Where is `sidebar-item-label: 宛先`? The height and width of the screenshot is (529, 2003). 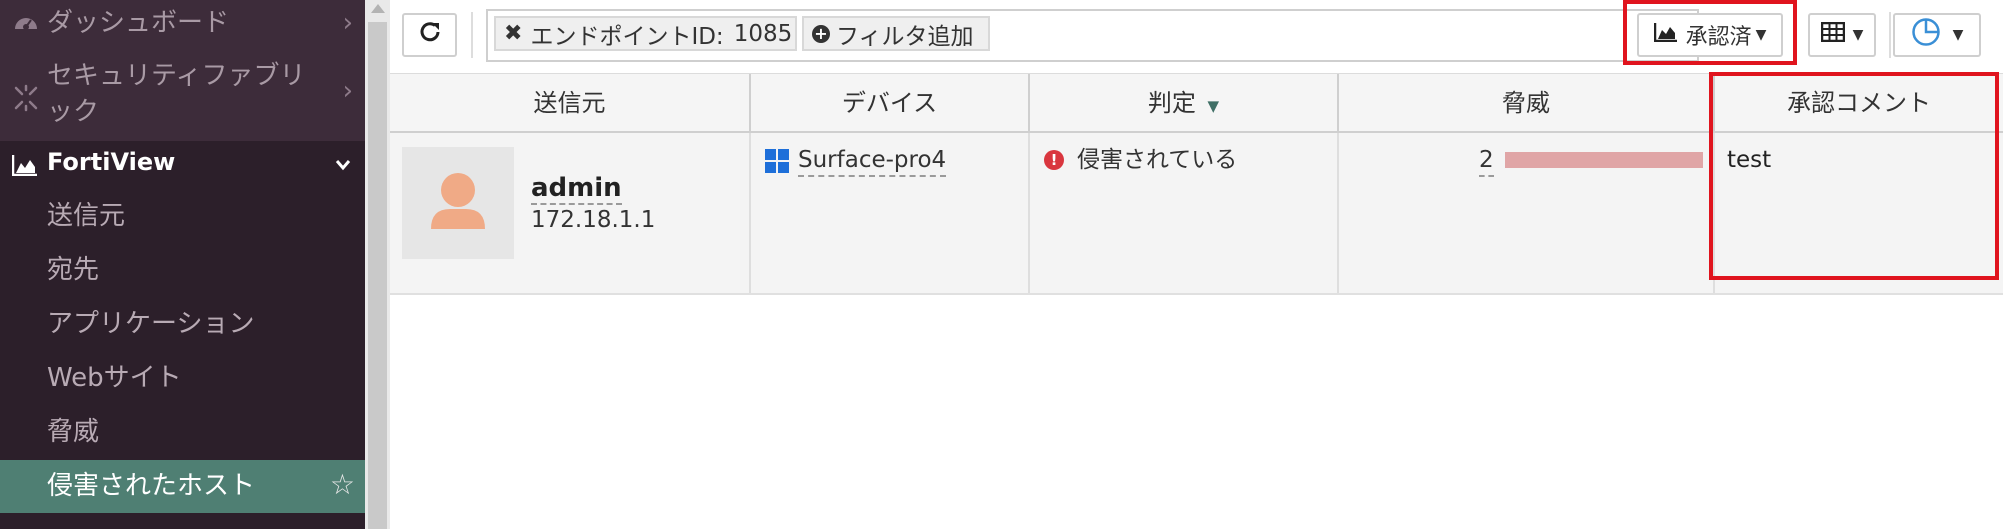 sidebar-item-label: 宛先 is located at coordinates (73, 270).